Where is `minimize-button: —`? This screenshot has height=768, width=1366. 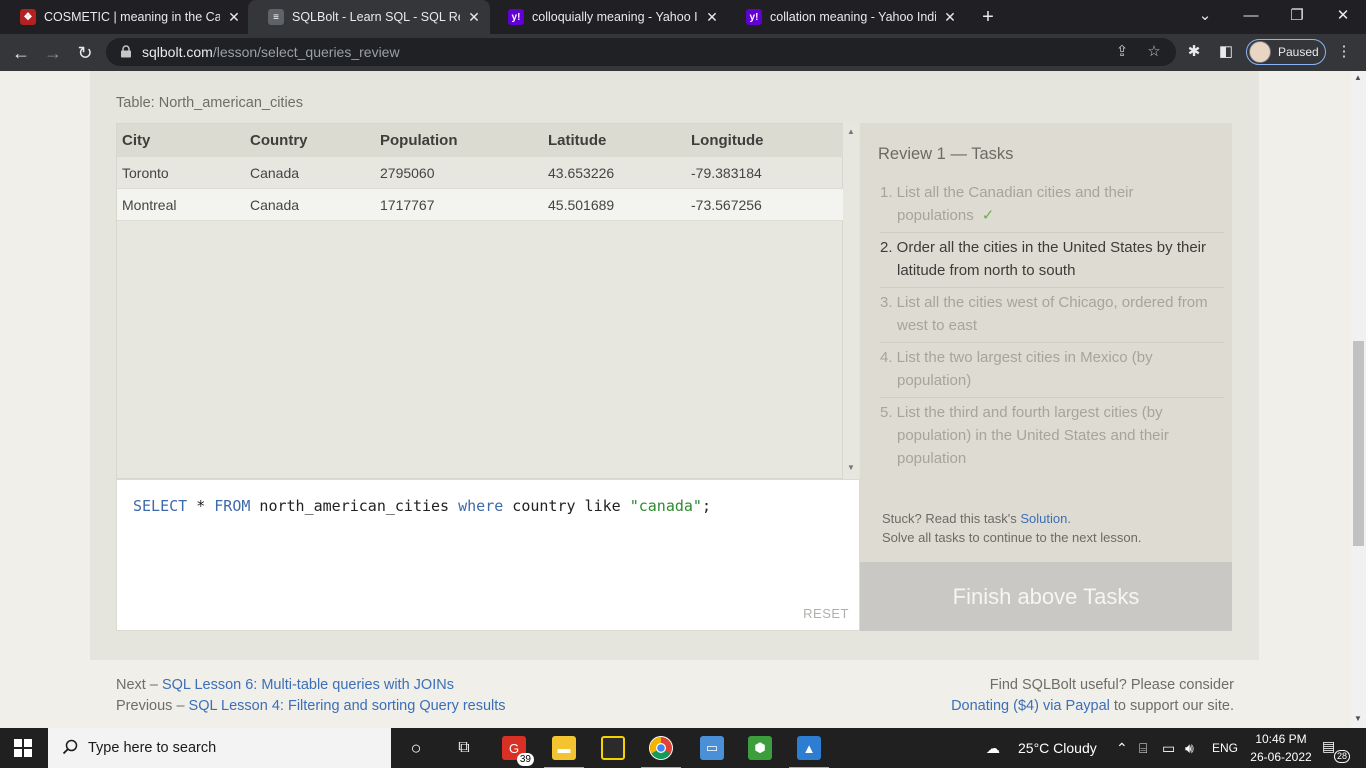 minimize-button: — is located at coordinates (1251, 17).